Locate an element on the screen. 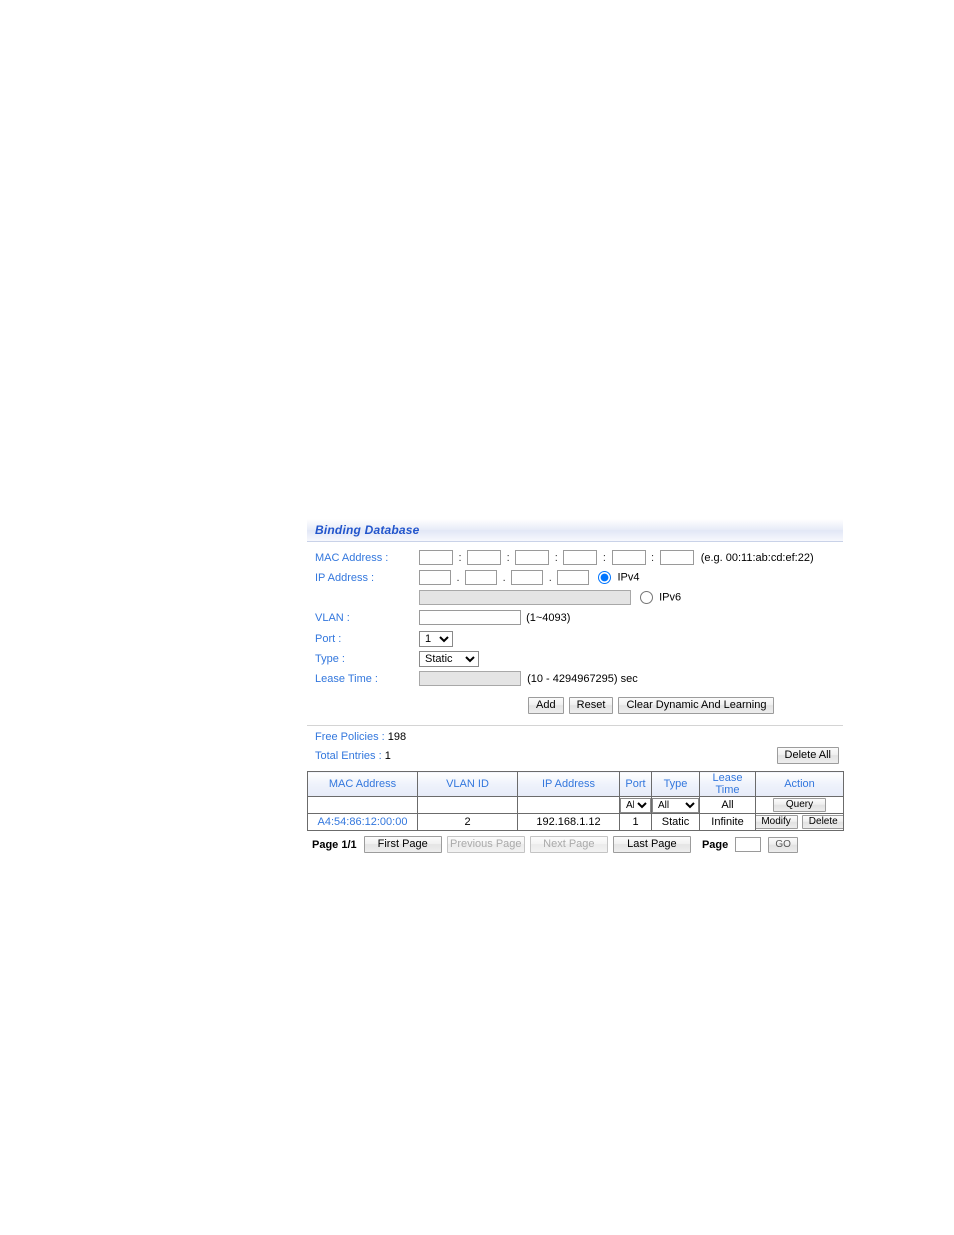 The image size is (954, 1235). port-field-group: 1 is located at coordinates (436, 639).